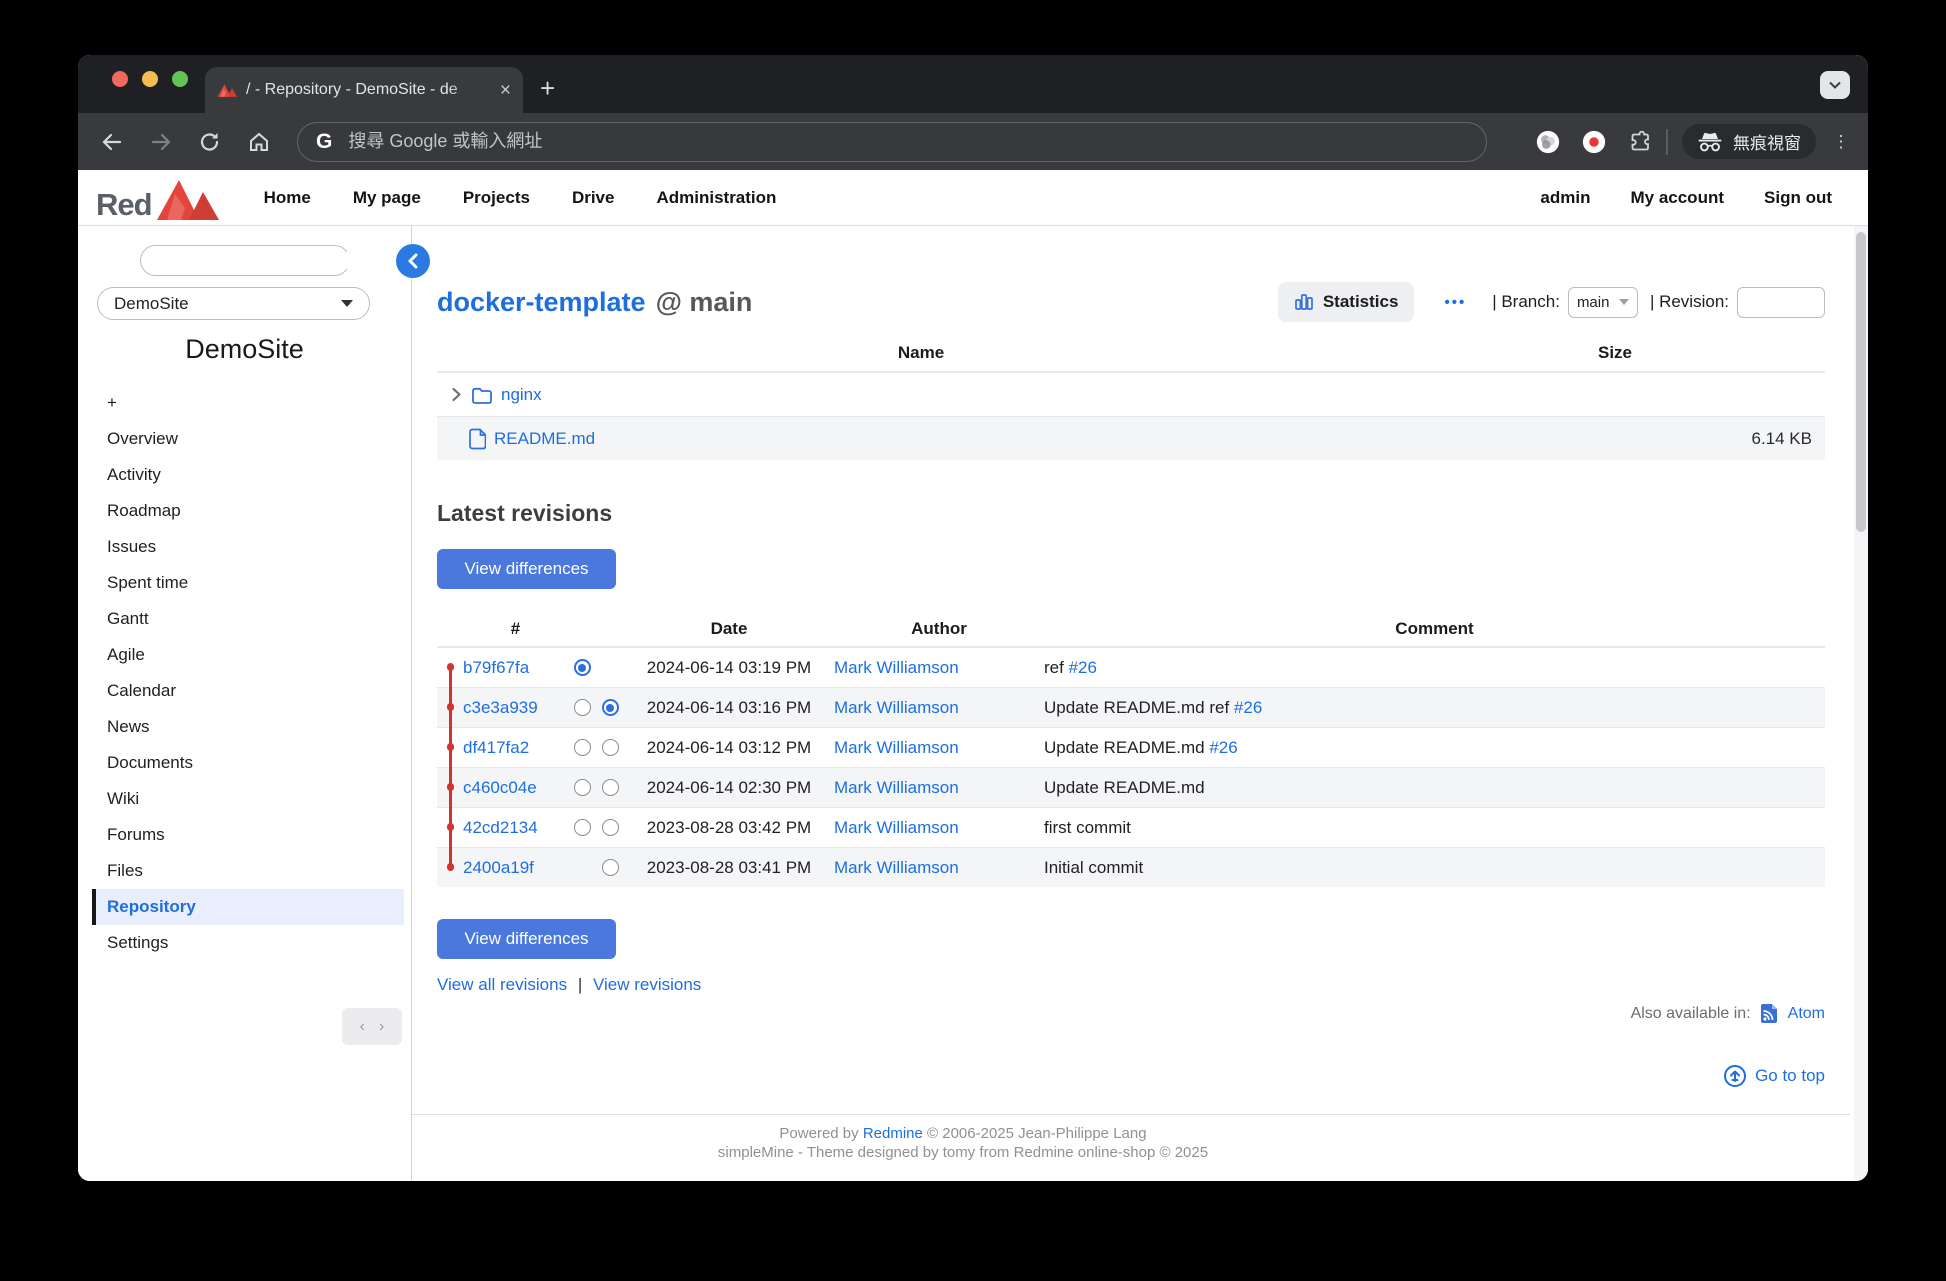  I want to click on sidebar-item-settings: Settings, so click(244, 943).